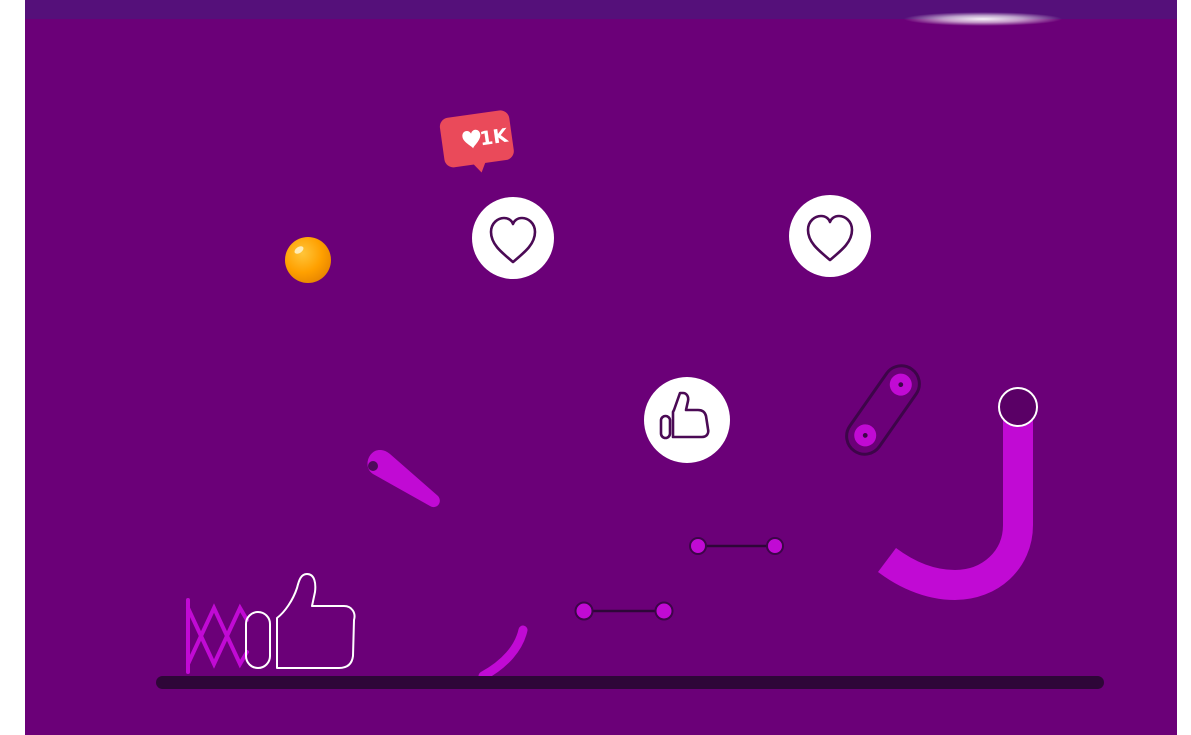 The width and height of the screenshot is (1191, 735). Describe the element at coordinates (687, 420) in the screenshot. I see `thumbs-up-bumper` at that location.